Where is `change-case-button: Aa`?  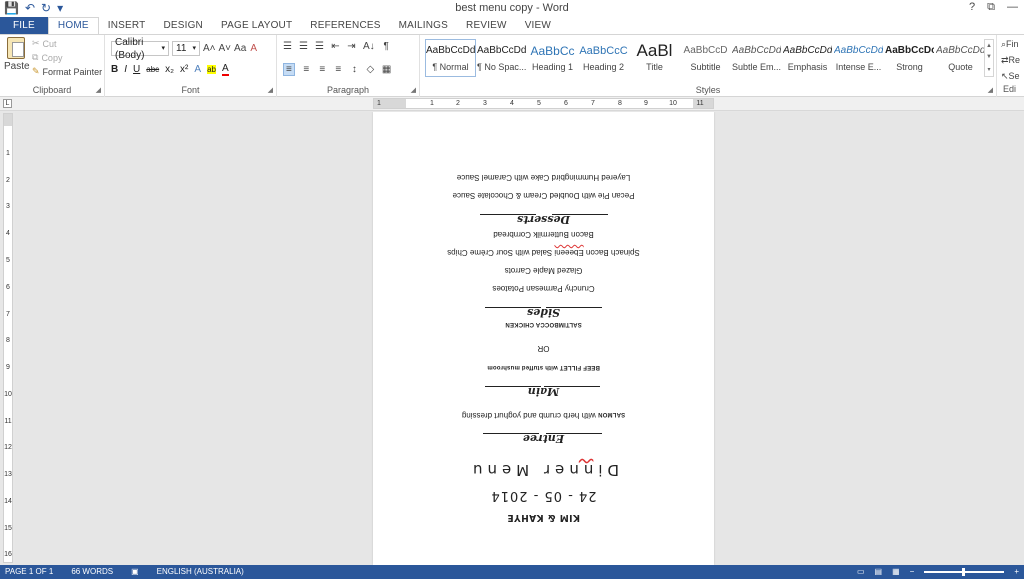
change-case-button: Aa is located at coordinates (240, 48).